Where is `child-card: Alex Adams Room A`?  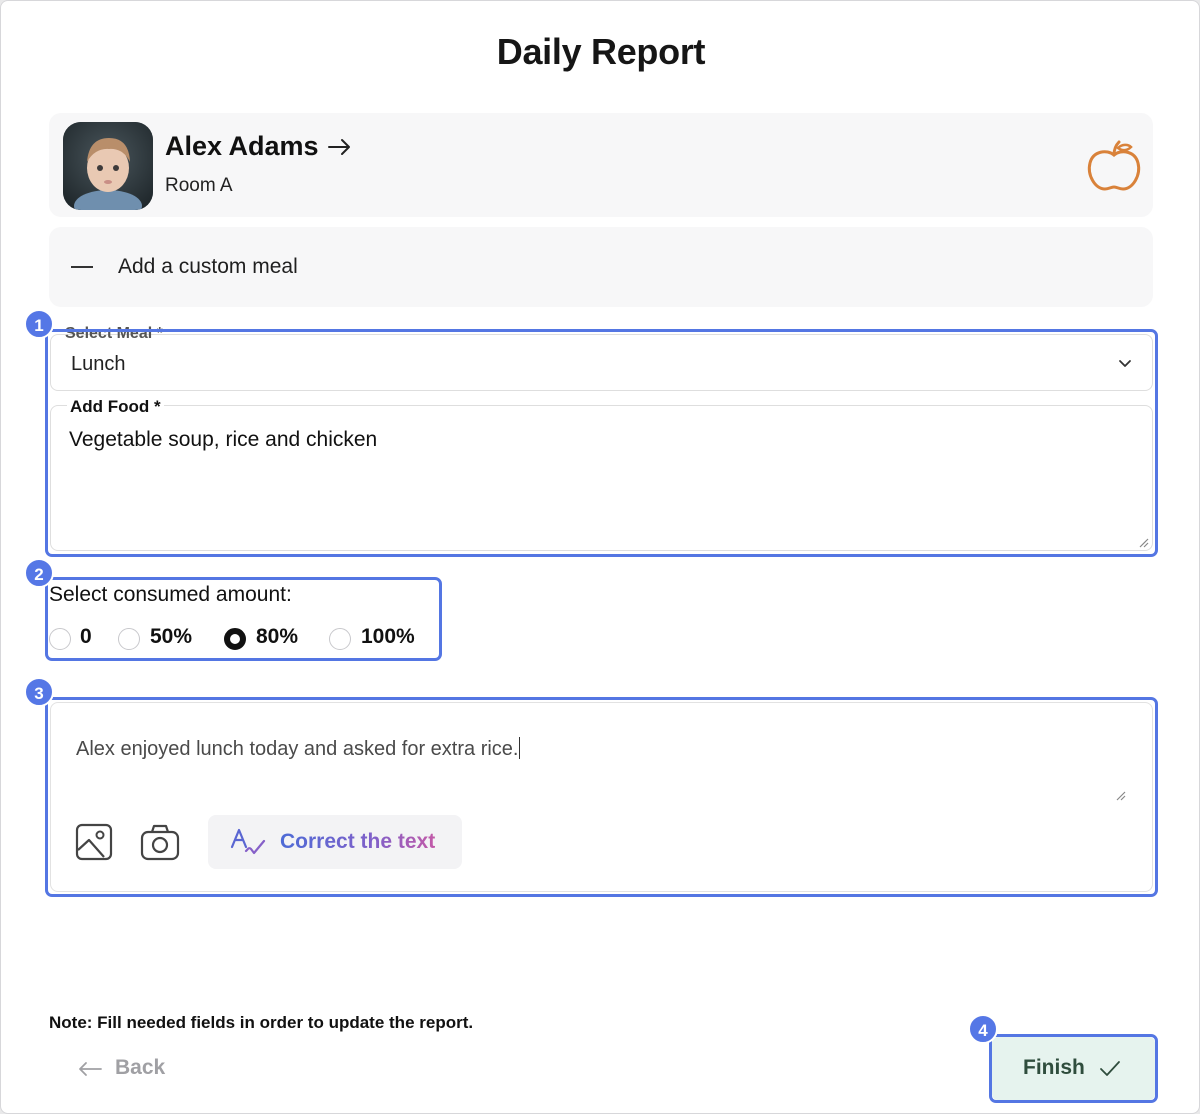
child-card: Alex Adams Room A is located at coordinates (601, 165).